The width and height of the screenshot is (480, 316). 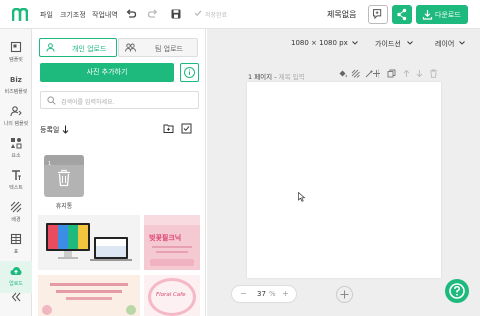 I want to click on rail-item-template: 템플릿, so click(x=16, y=53).